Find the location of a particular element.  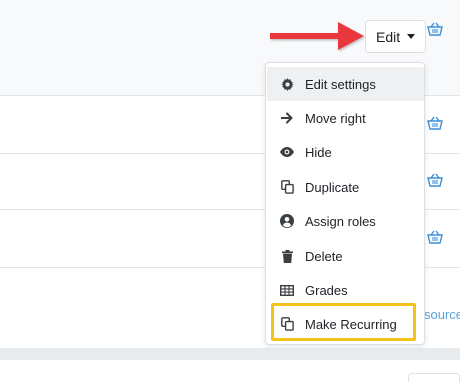

arrow-right-icon is located at coordinates (287, 118).